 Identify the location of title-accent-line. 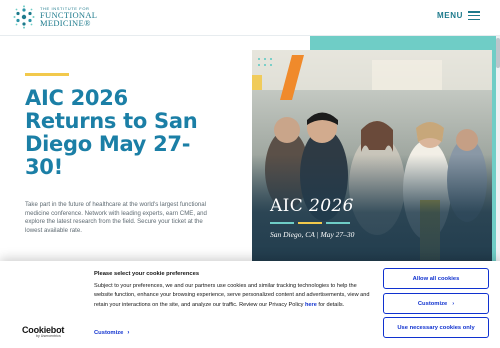
(47, 74).